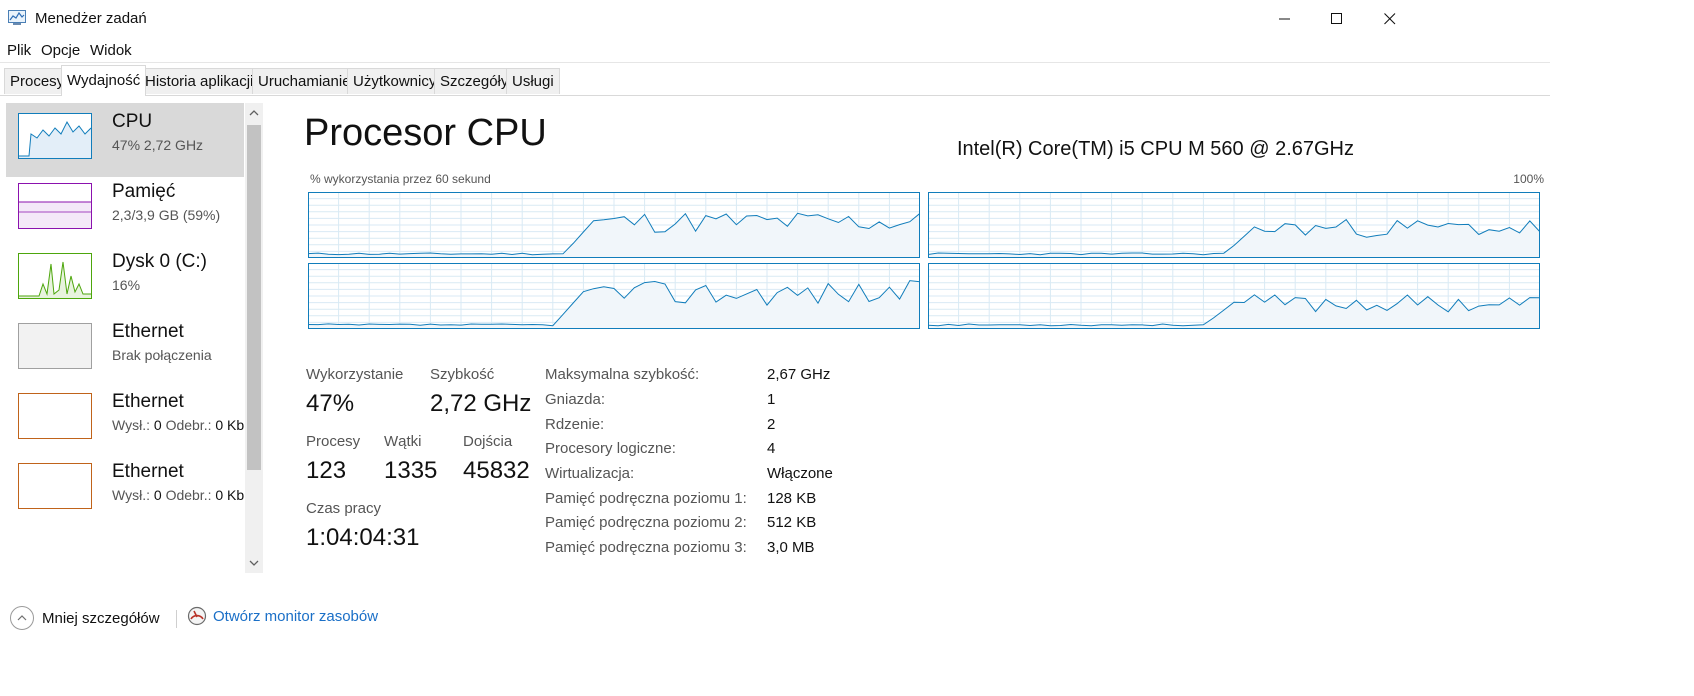 This screenshot has height=696, width=1694. Describe the element at coordinates (344, 508) in the screenshot. I see `uptime-label: Czas pracy` at that location.